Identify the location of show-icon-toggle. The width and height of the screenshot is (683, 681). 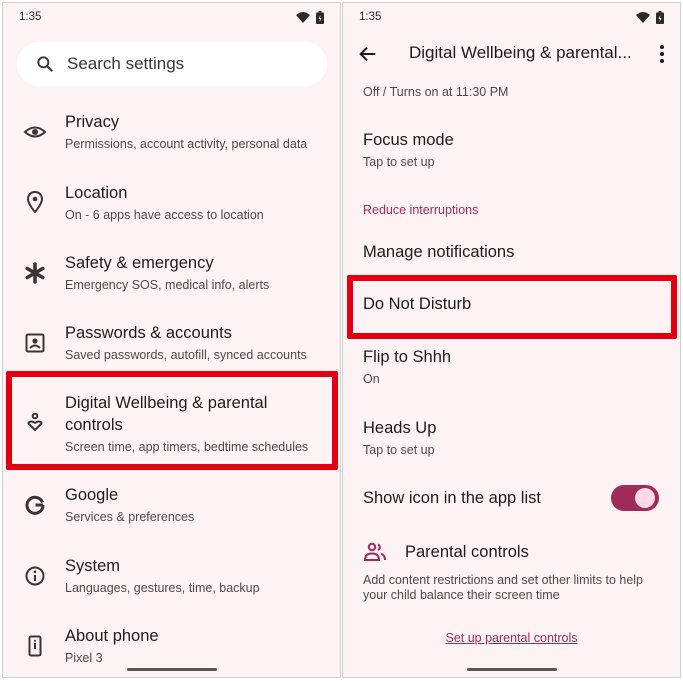
(635, 498).